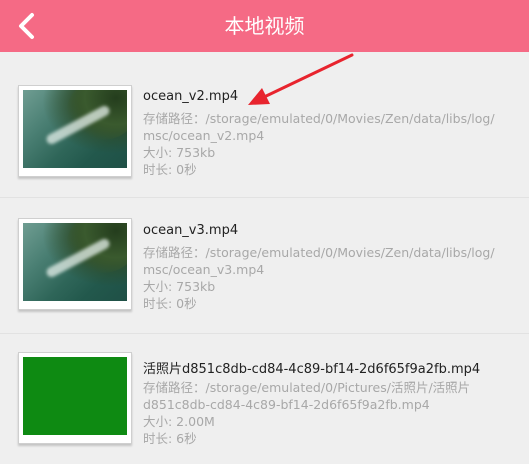  I want to click on header-bar: 本地视频, so click(264, 26).